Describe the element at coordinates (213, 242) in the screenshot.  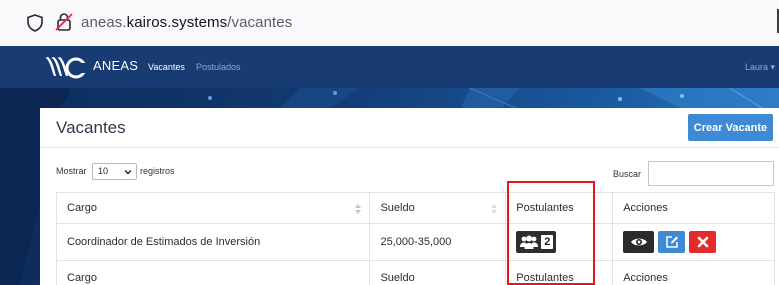
I see `cell-cargo: Coordinador de Estimados de Inversión` at that location.